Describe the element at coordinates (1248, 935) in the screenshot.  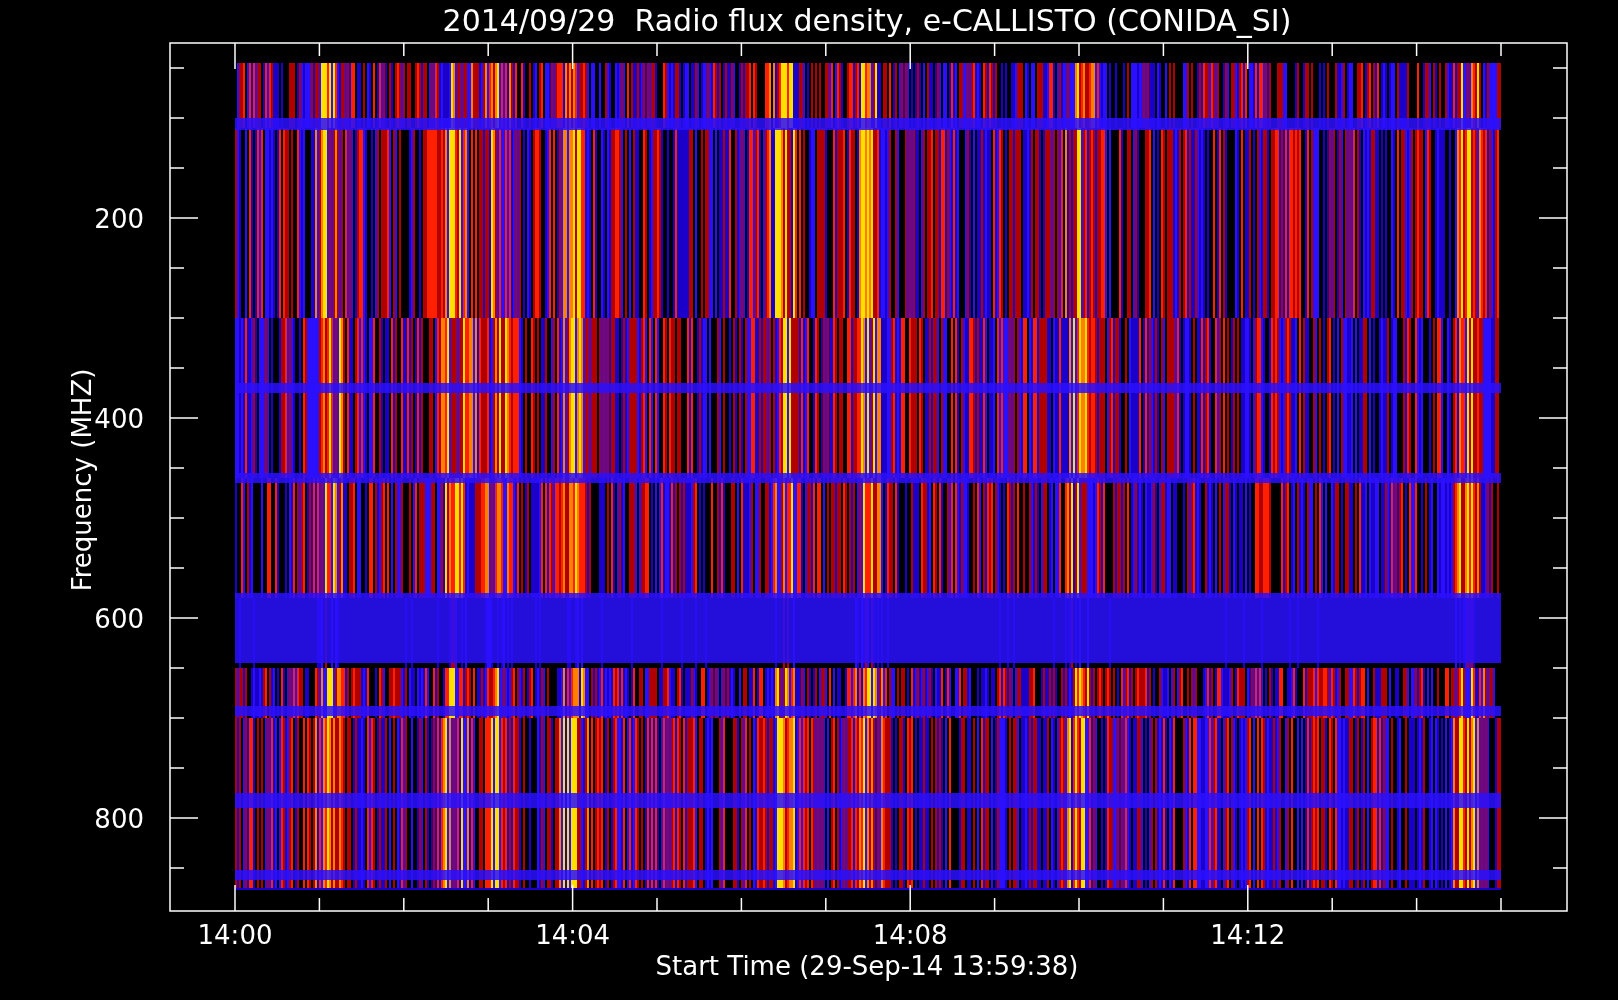
I see `x-tick-label: 14:12` at that location.